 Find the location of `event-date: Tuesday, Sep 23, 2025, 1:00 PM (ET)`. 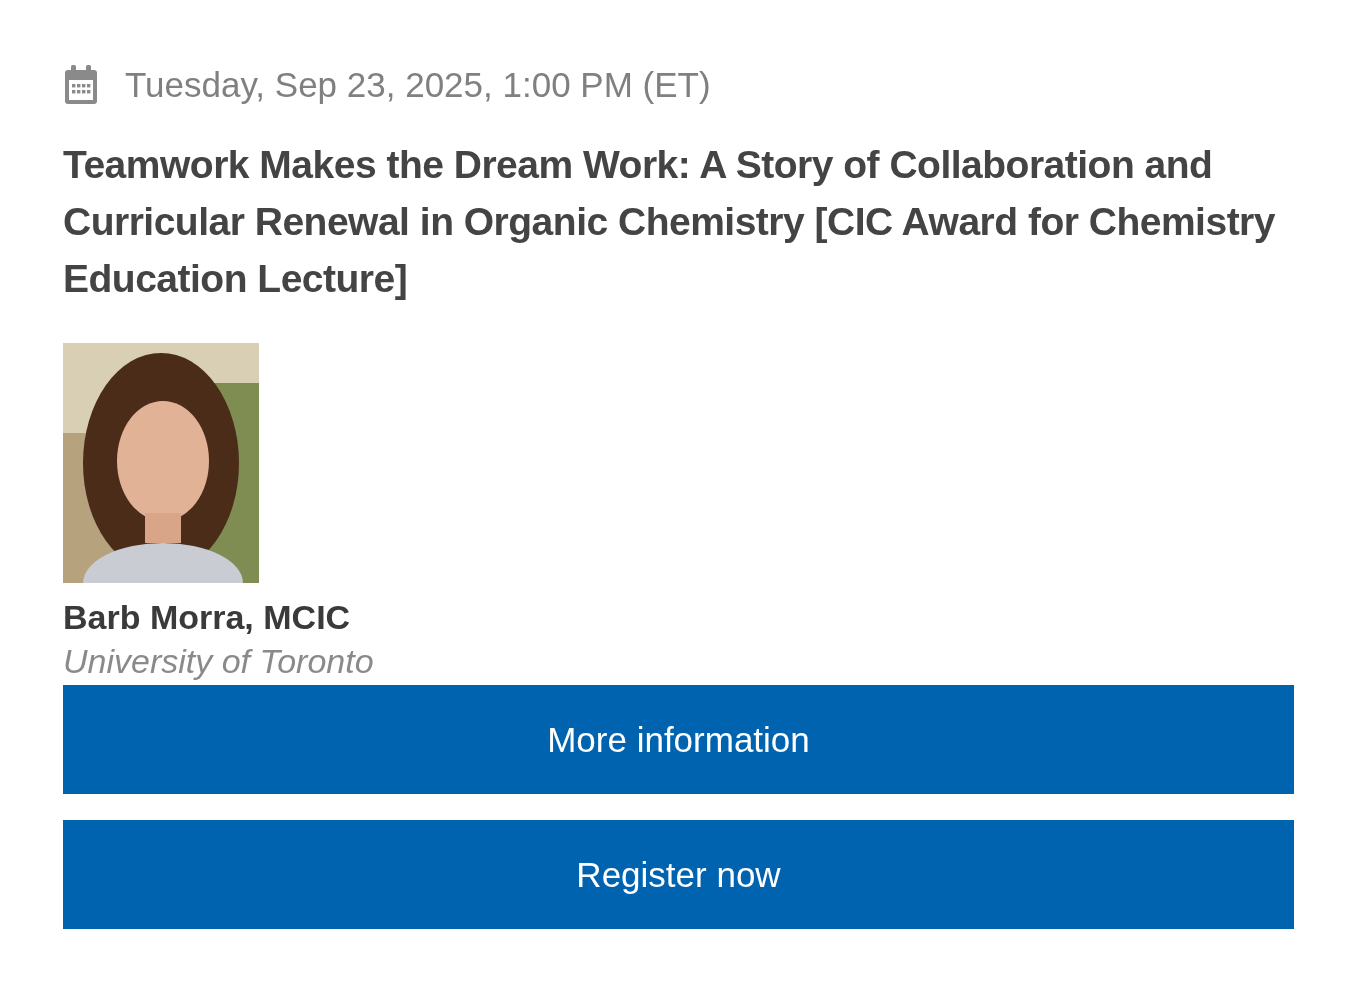

event-date: Tuesday, Sep 23, 2025, 1:00 PM (ET) is located at coordinates (418, 85).